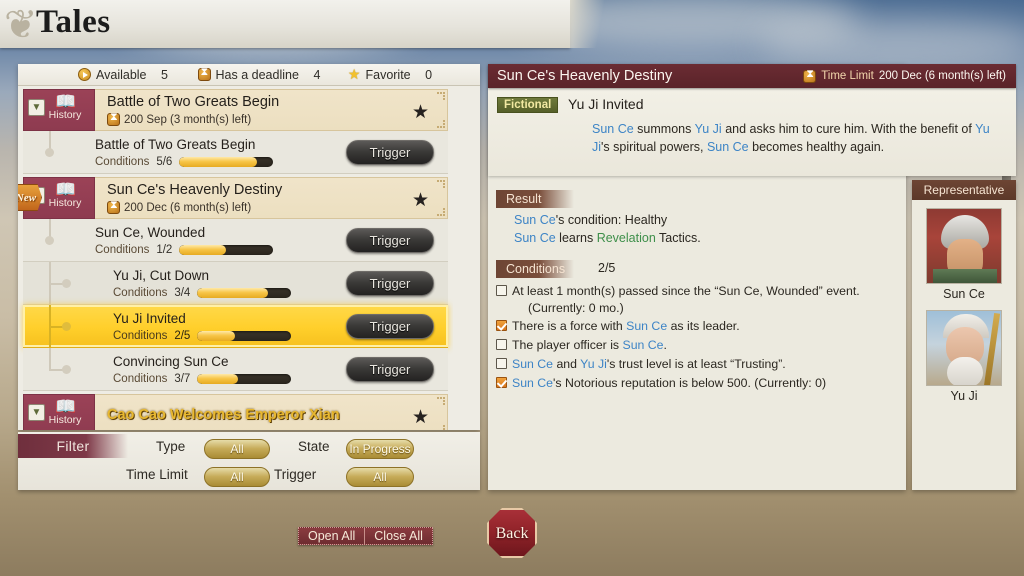 This screenshot has width=1024, height=576. What do you see at coordinates (182, 335) in the screenshot?
I see `conditions-count: 2/5` at bounding box center [182, 335].